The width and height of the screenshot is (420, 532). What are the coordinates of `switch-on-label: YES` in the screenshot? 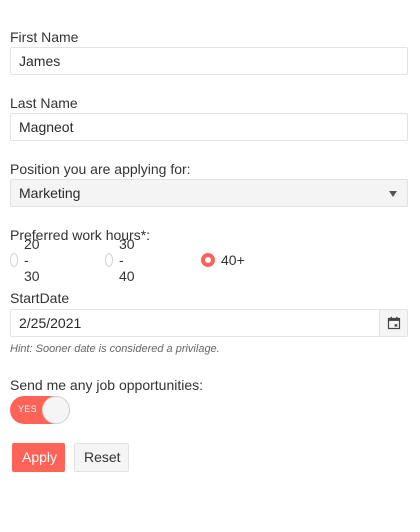 It's located at (27, 409).